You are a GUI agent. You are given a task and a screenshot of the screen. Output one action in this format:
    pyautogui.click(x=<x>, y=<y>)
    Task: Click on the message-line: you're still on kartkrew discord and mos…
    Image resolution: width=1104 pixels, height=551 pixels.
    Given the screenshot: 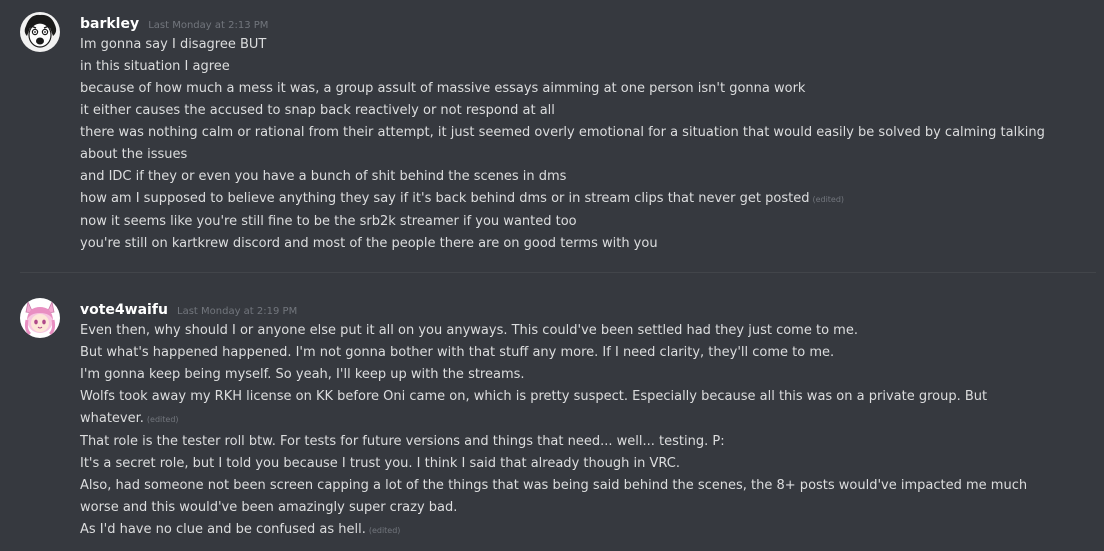 What is the action you would take?
    pyautogui.click(x=369, y=243)
    